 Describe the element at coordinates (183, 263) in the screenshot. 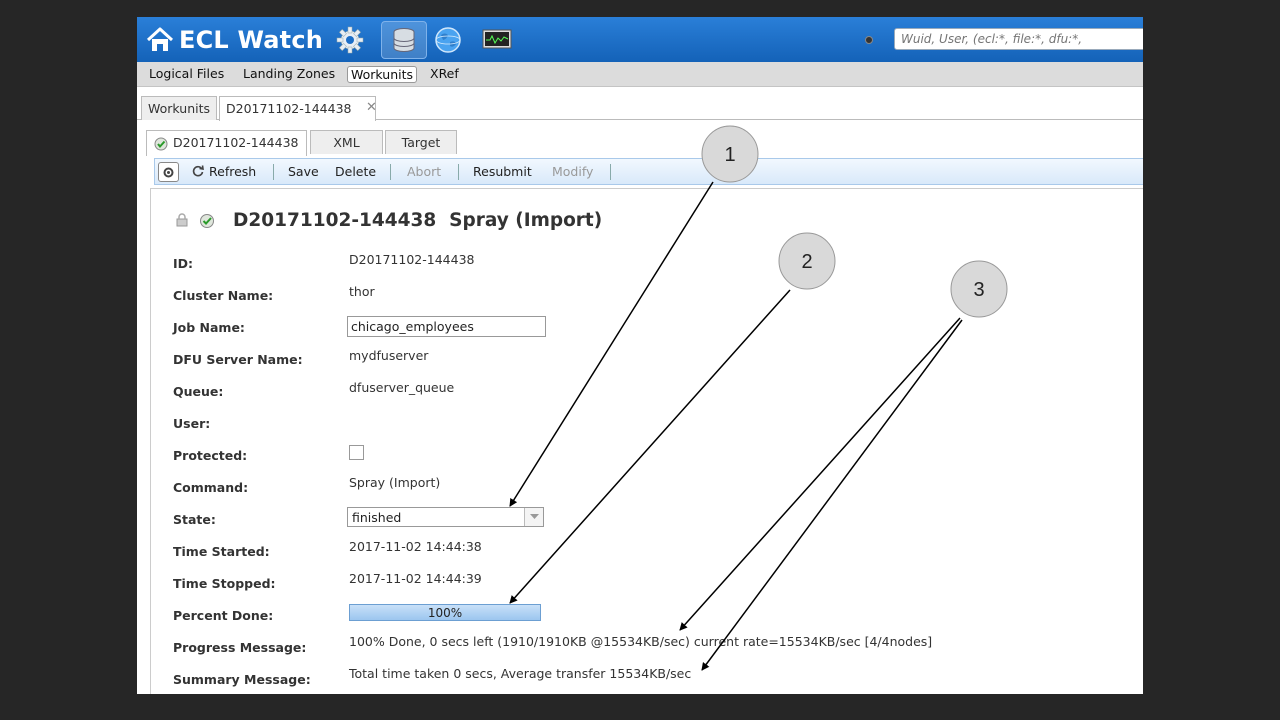

I see `id-label: ID:` at that location.